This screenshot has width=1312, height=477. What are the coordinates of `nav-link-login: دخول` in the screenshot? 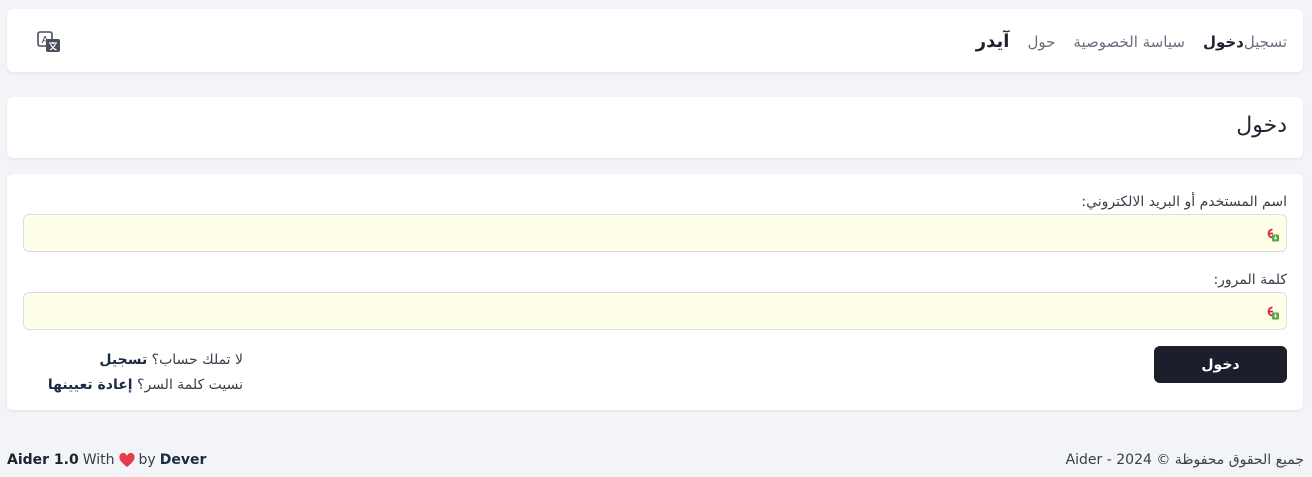 It's located at (1223, 42).